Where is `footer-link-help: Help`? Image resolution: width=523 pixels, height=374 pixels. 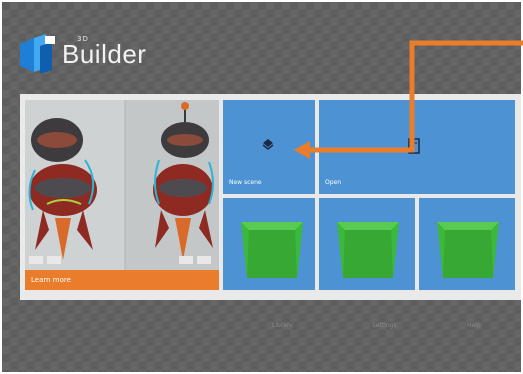
footer-link-help: Help is located at coordinates (474, 325).